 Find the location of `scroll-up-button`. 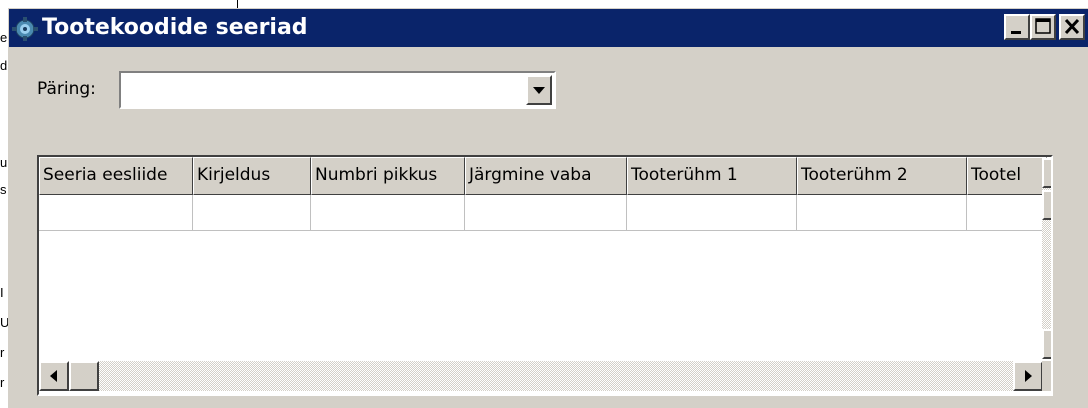

scroll-up-button is located at coordinates (1047, 173).